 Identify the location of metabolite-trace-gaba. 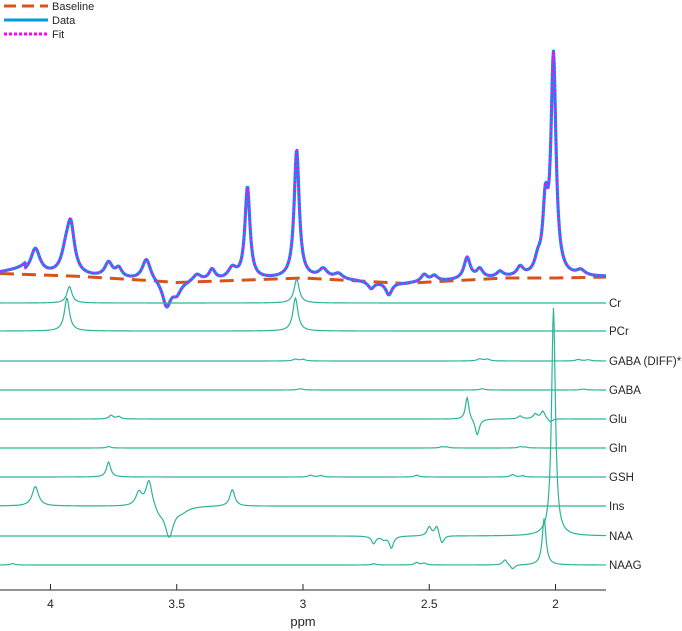
(303, 389).